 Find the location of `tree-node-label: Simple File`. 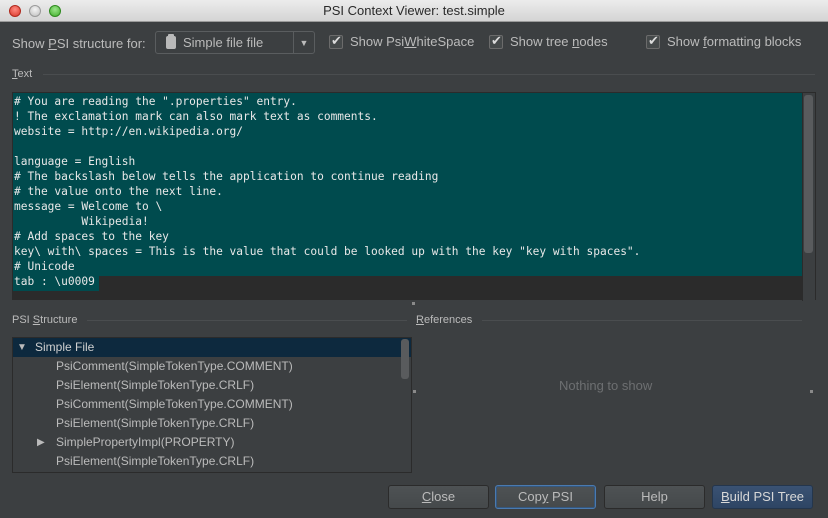

tree-node-label: Simple File is located at coordinates (65, 347).